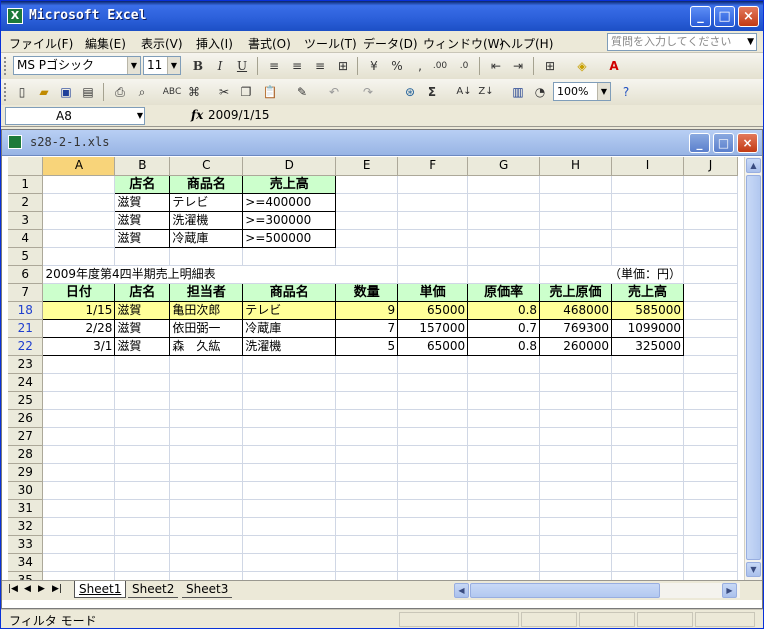 This screenshot has width=764, height=629. I want to click on row-header: 31, so click(26, 508).